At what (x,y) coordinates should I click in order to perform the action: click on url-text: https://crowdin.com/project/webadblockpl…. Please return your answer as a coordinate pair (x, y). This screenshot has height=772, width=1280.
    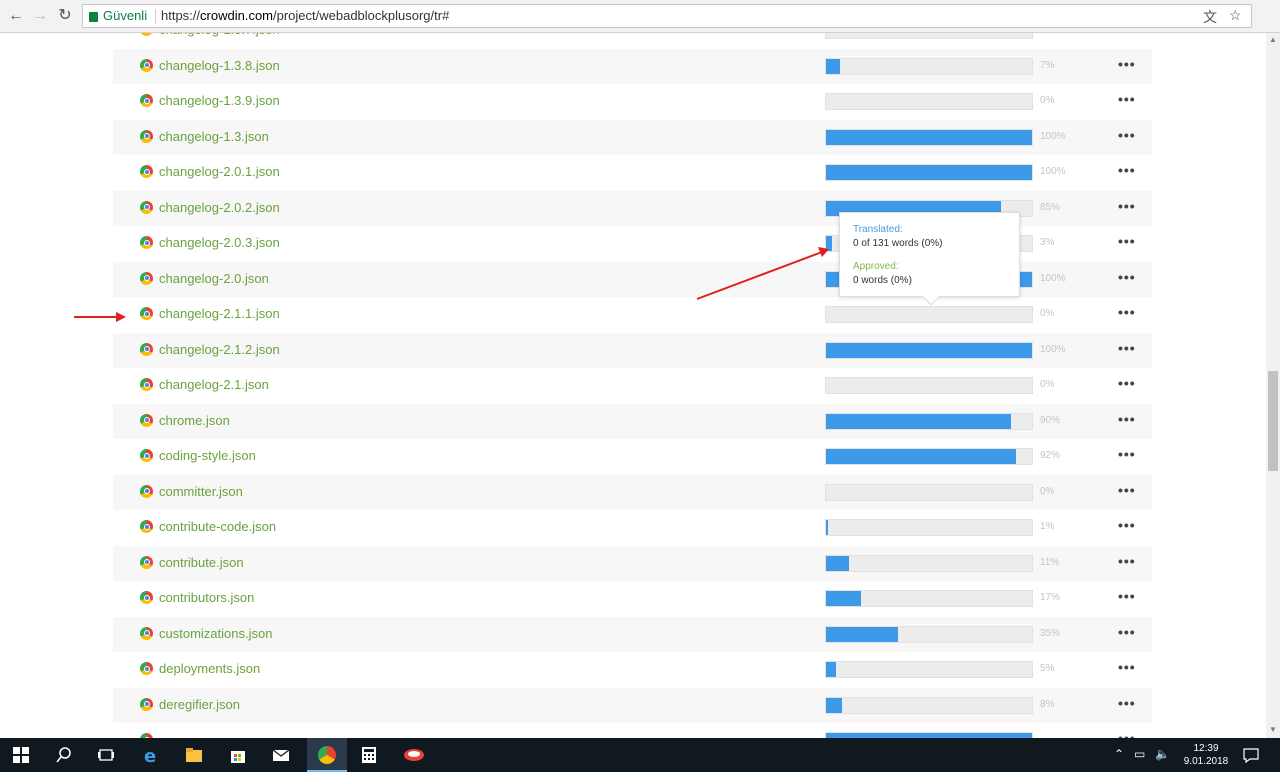
    Looking at the image, I should click on (305, 15).